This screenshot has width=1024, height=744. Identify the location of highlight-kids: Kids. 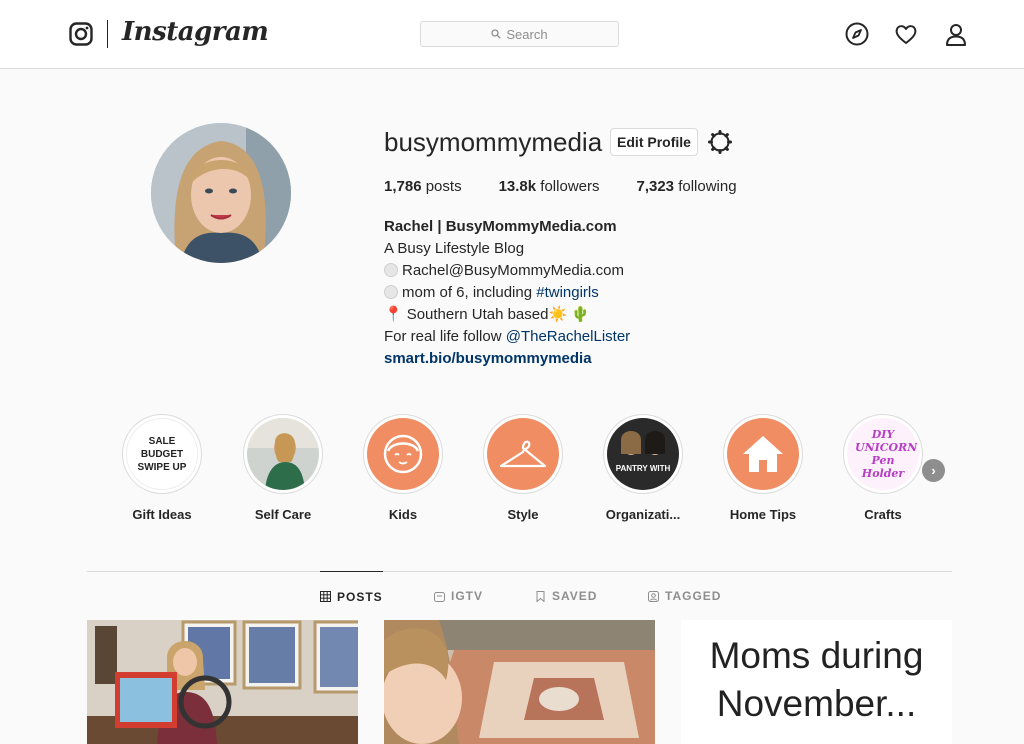
(403, 468).